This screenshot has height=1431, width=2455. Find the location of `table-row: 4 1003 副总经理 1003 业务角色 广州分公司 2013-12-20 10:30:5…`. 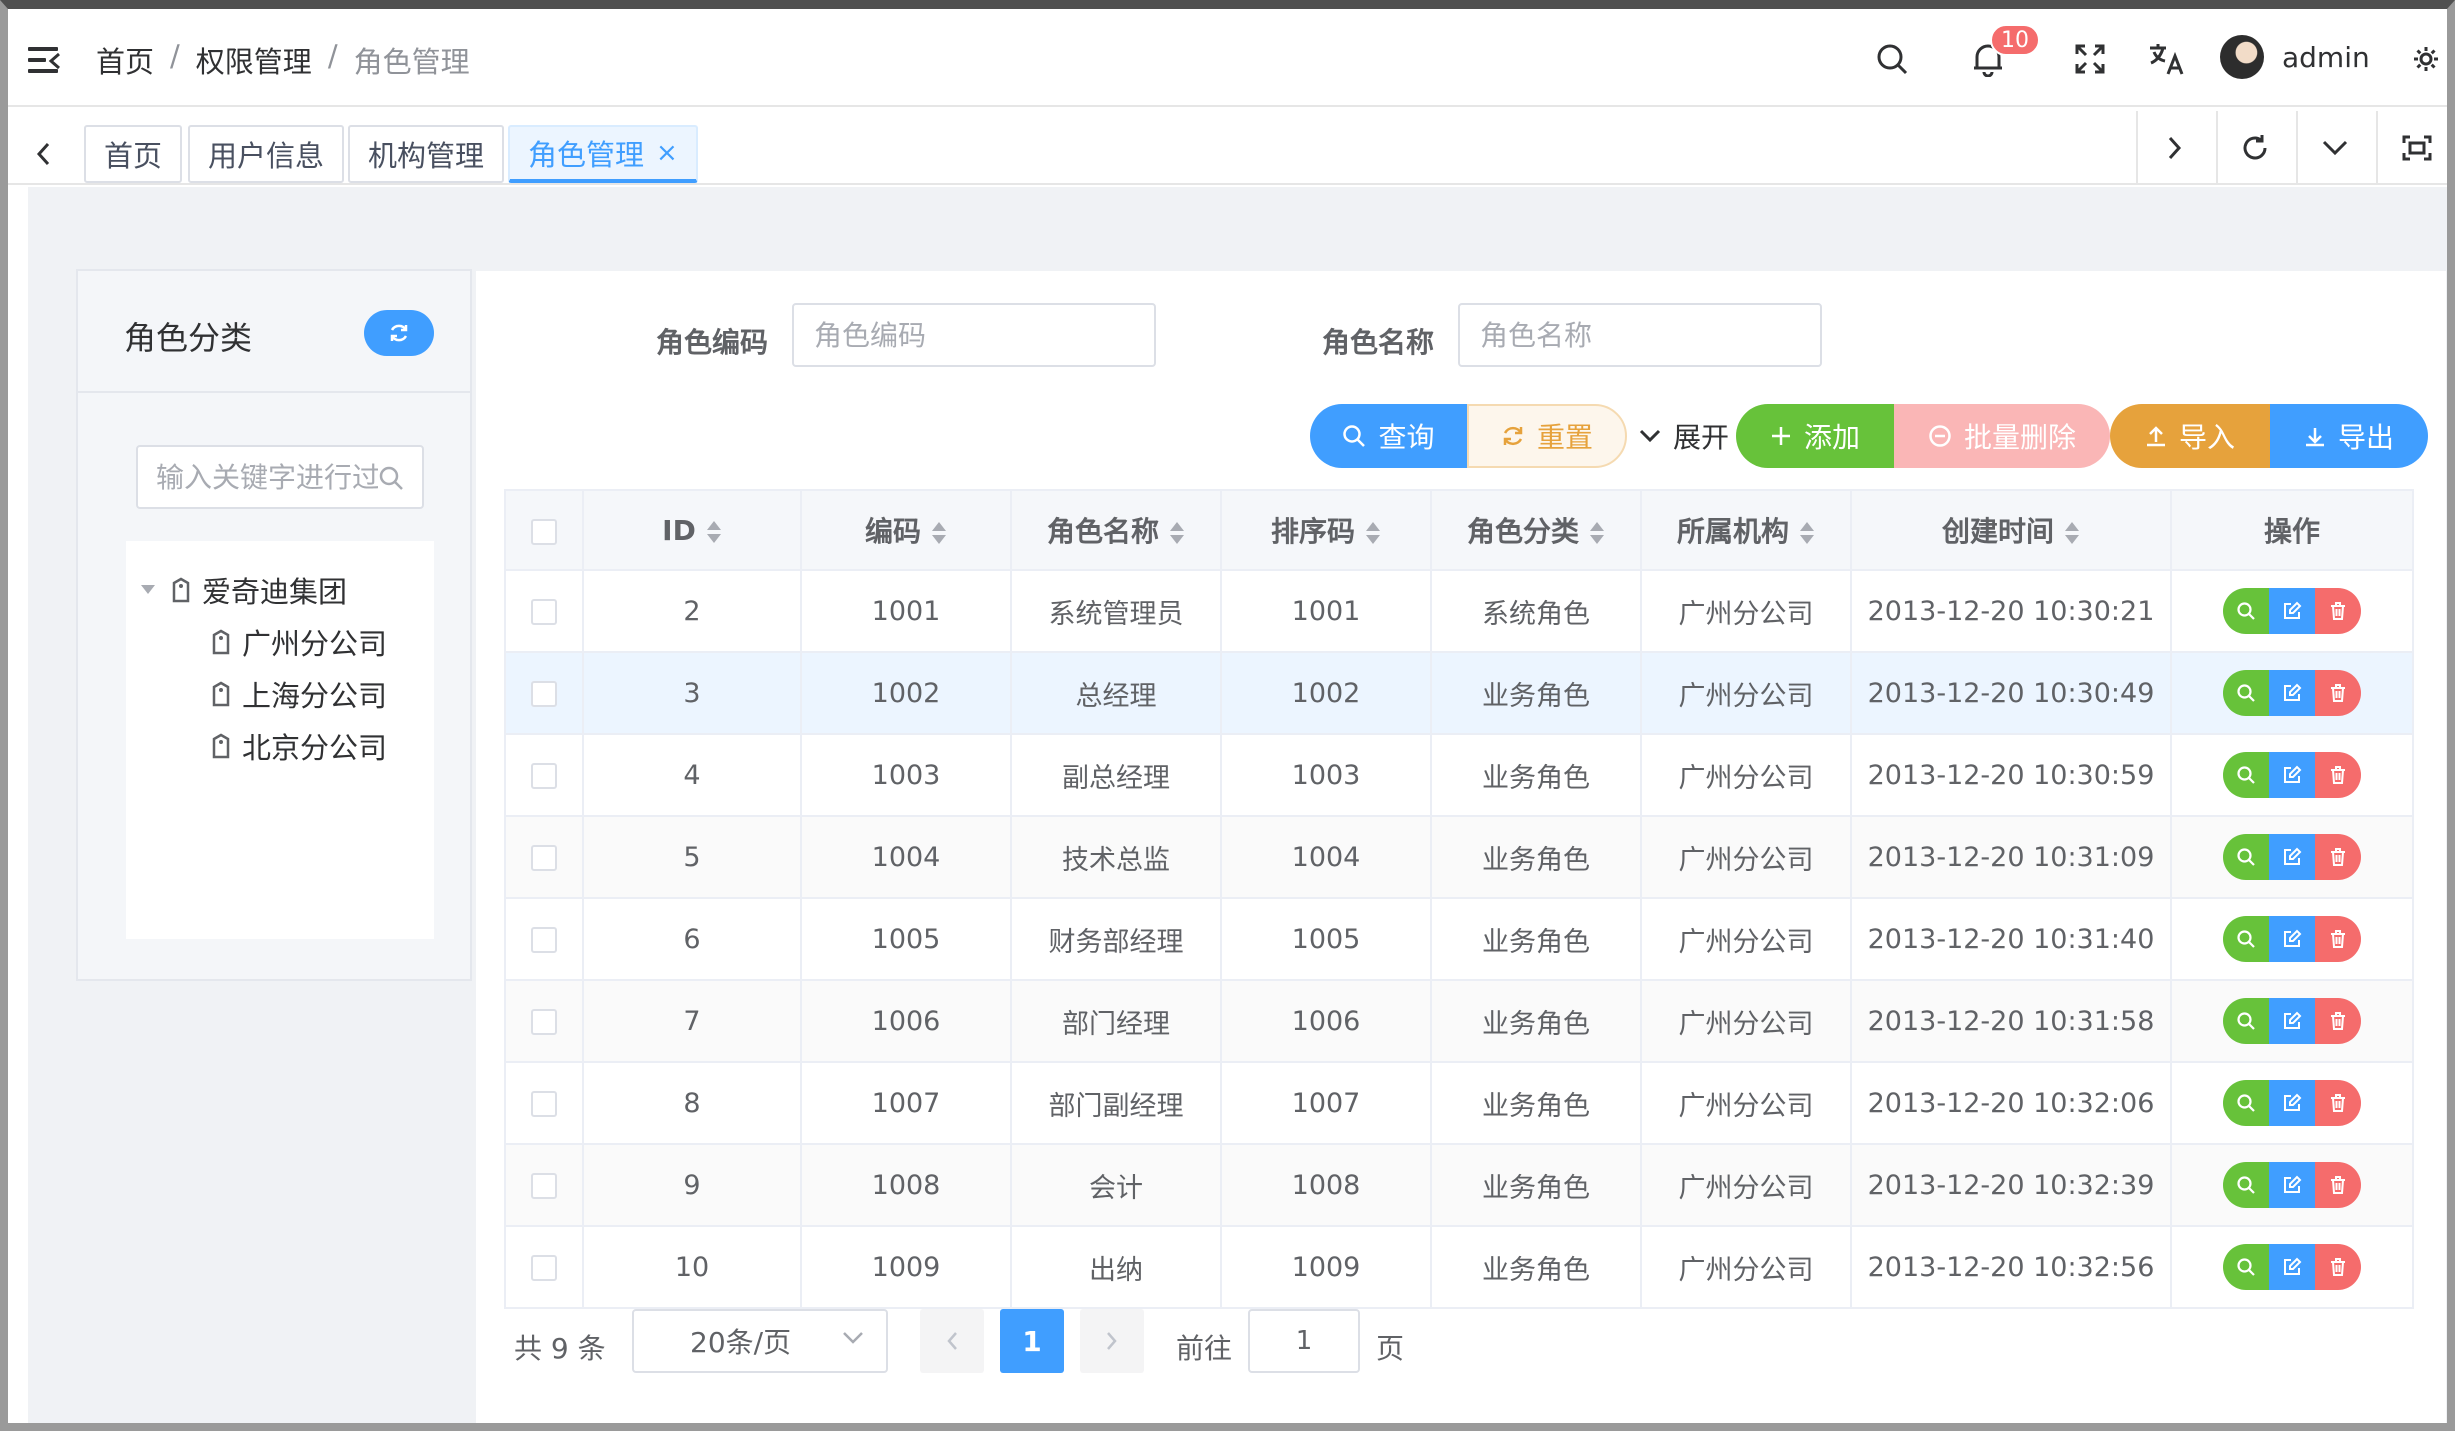

table-row: 4 1003 副总经理 1003 业务角色 广州分公司 2013-12-20 10:30:5… is located at coordinates (1459, 775).